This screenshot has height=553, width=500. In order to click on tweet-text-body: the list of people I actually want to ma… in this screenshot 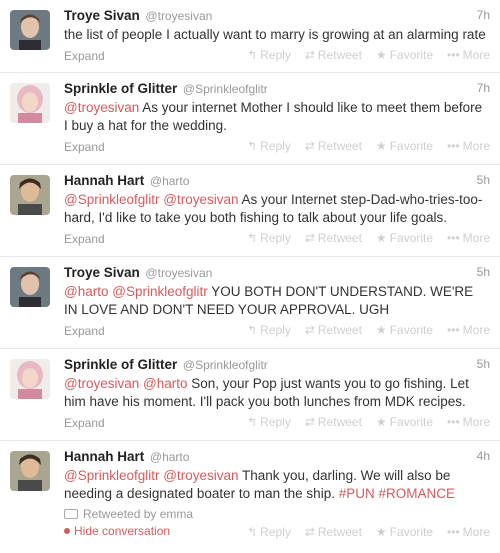, I will do `click(275, 34)`.